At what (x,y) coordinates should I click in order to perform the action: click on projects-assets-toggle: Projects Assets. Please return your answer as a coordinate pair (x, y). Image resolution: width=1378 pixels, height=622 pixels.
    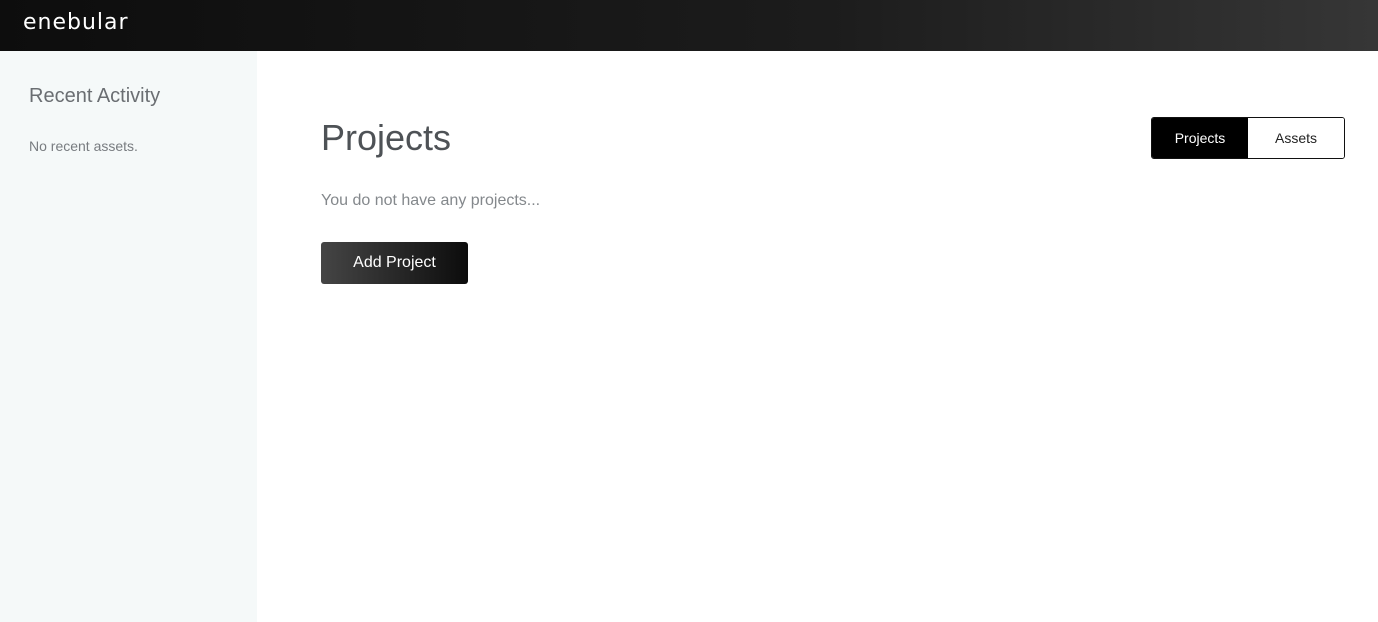
    Looking at the image, I should click on (1248, 138).